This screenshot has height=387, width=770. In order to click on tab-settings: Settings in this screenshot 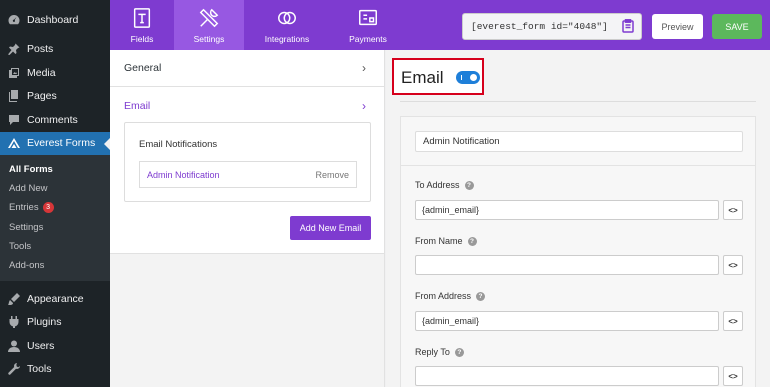, I will do `click(209, 25)`.